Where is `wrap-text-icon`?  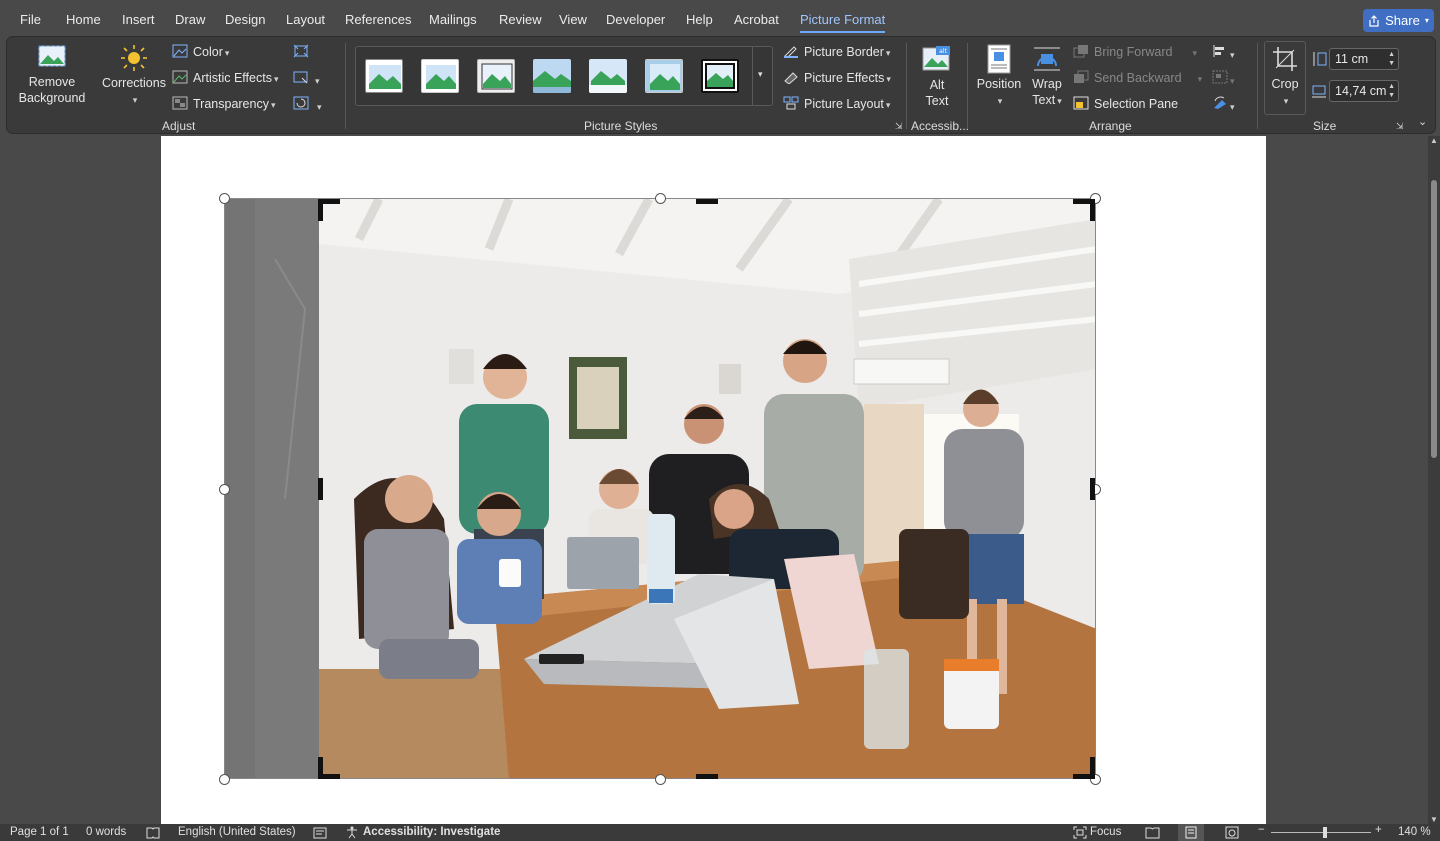 wrap-text-icon is located at coordinates (1047, 59).